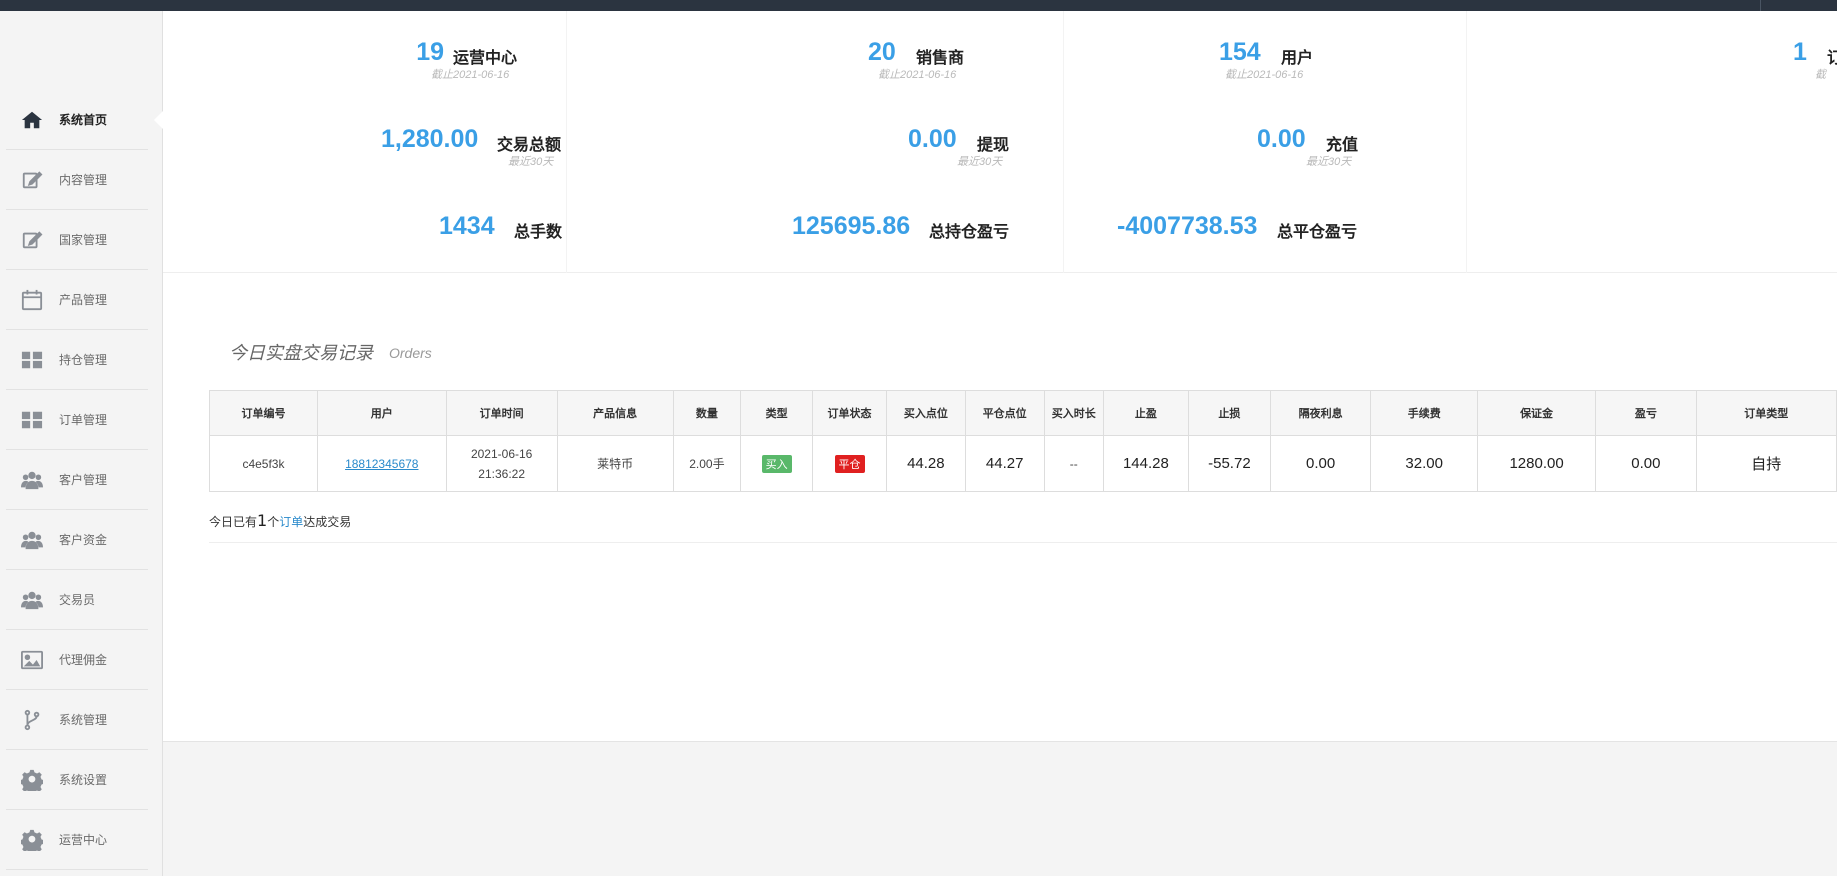 The height and width of the screenshot is (876, 1837). I want to click on column-header: 保证金, so click(1537, 413).